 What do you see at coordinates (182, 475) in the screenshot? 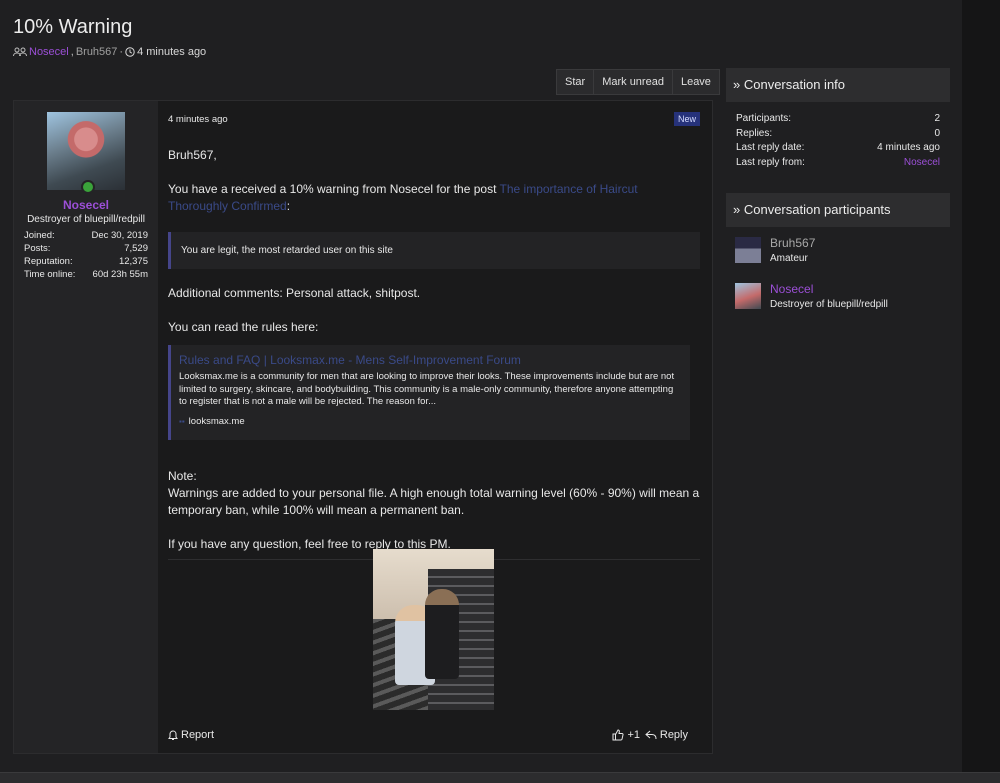
I see `note-label: Note:` at bounding box center [182, 475].